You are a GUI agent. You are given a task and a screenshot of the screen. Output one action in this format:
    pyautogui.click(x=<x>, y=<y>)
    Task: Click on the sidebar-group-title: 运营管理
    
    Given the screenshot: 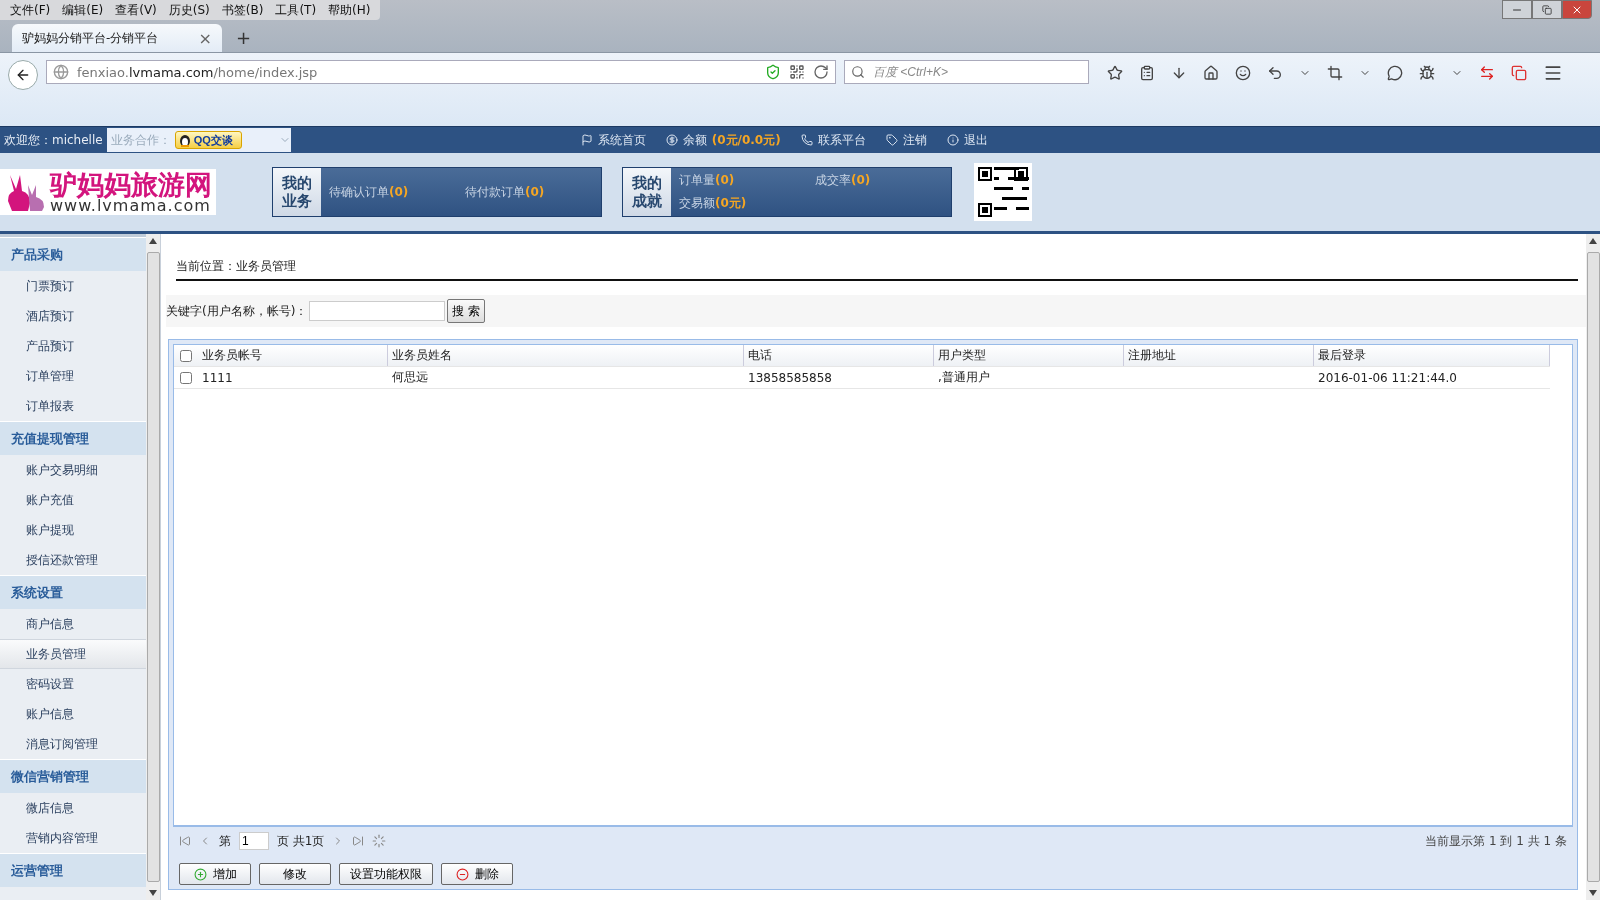 What is the action you would take?
    pyautogui.click(x=73, y=870)
    